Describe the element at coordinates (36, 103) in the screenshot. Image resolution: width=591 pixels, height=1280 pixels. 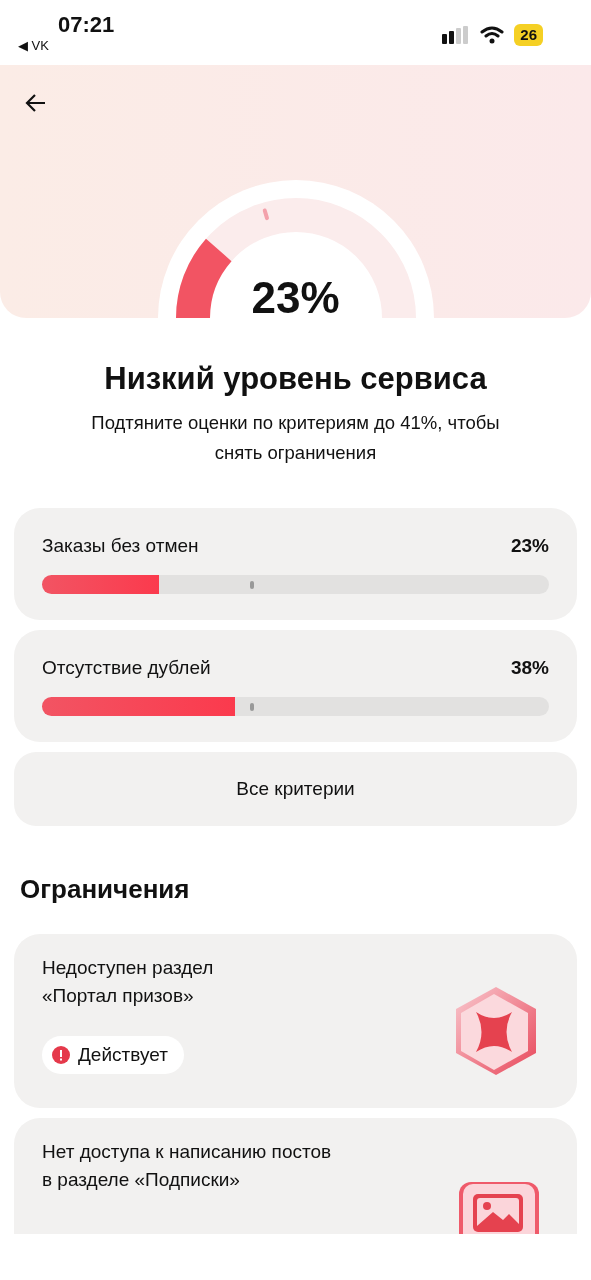
I see `back-arrow-icon` at that location.